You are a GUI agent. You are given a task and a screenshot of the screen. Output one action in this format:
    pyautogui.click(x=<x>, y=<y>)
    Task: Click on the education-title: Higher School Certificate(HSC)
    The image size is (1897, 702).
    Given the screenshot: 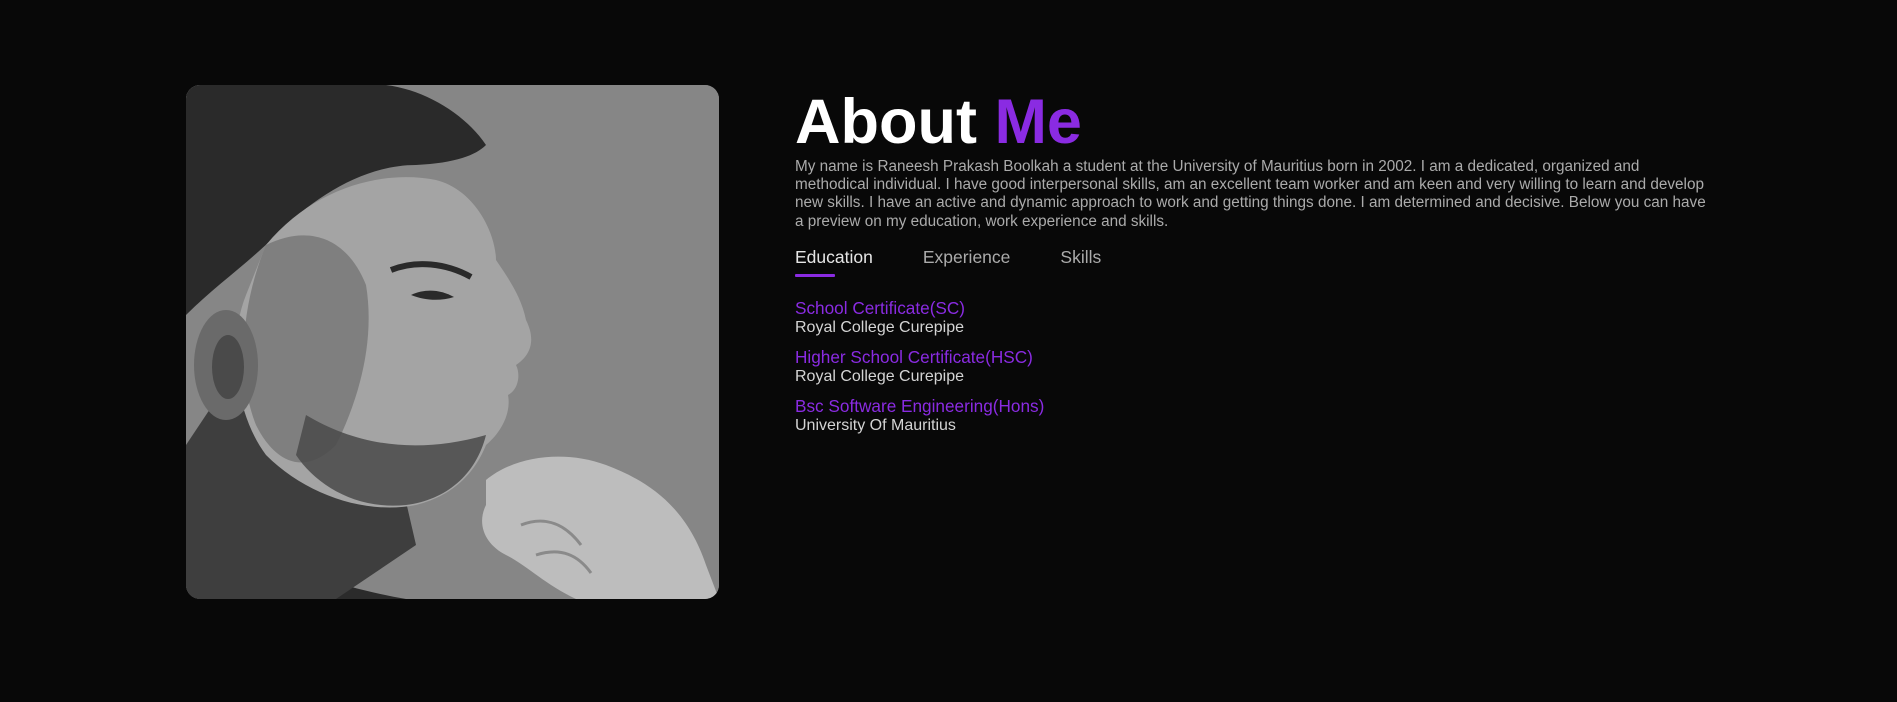 What is the action you would take?
    pyautogui.click(x=914, y=356)
    